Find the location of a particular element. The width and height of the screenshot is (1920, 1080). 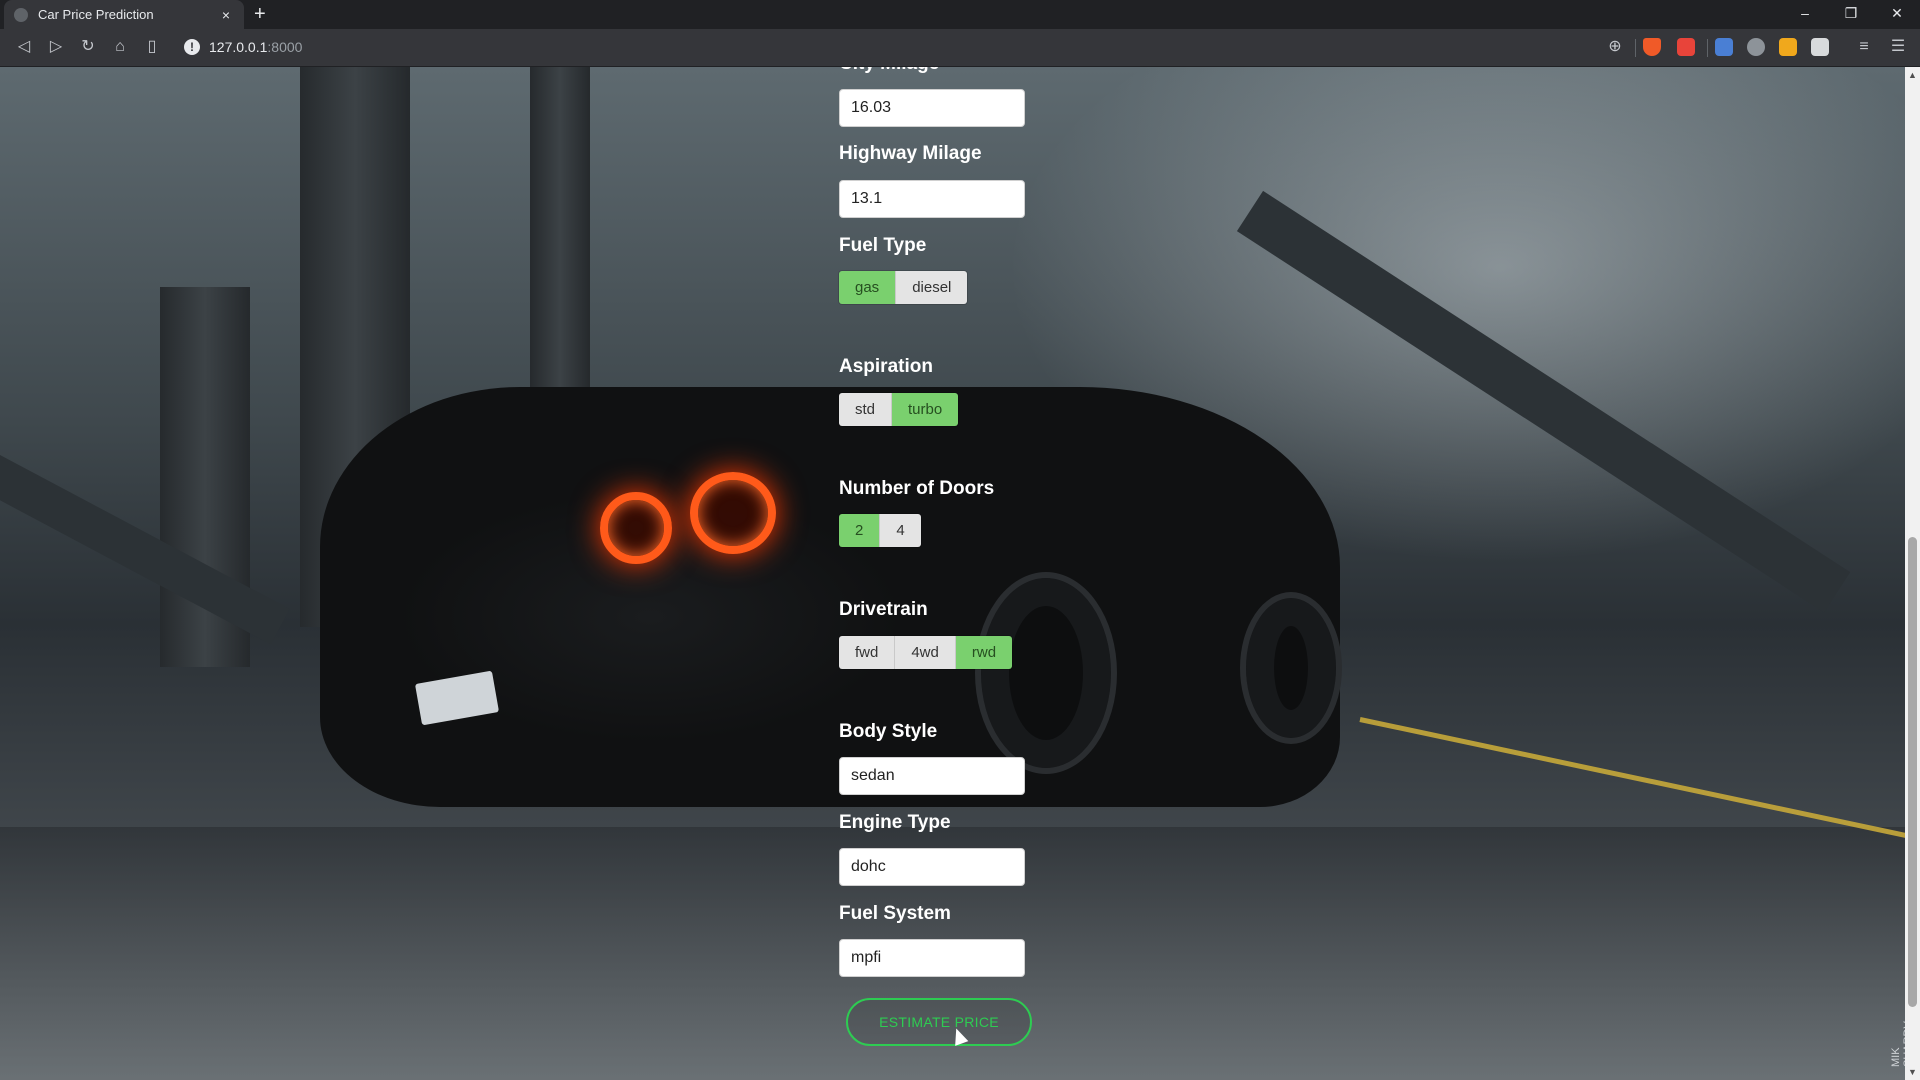

estimate-price-button: ESTIMATE PRICE is located at coordinates (939, 1022).